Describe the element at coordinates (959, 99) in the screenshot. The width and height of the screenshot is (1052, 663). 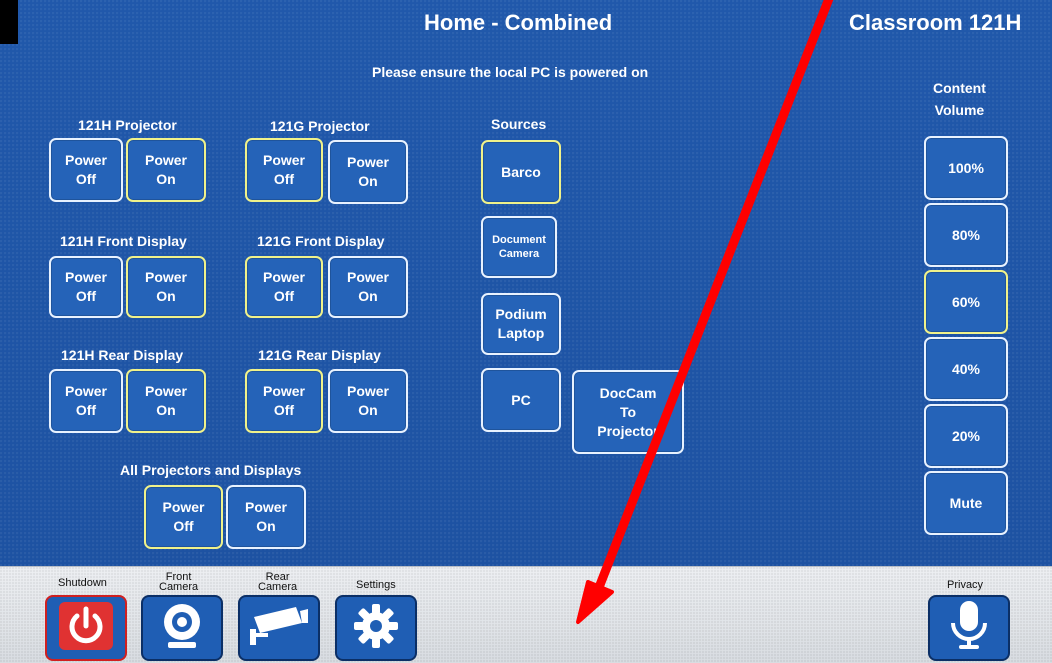
I see `content-volume-label: Content Volume` at that location.